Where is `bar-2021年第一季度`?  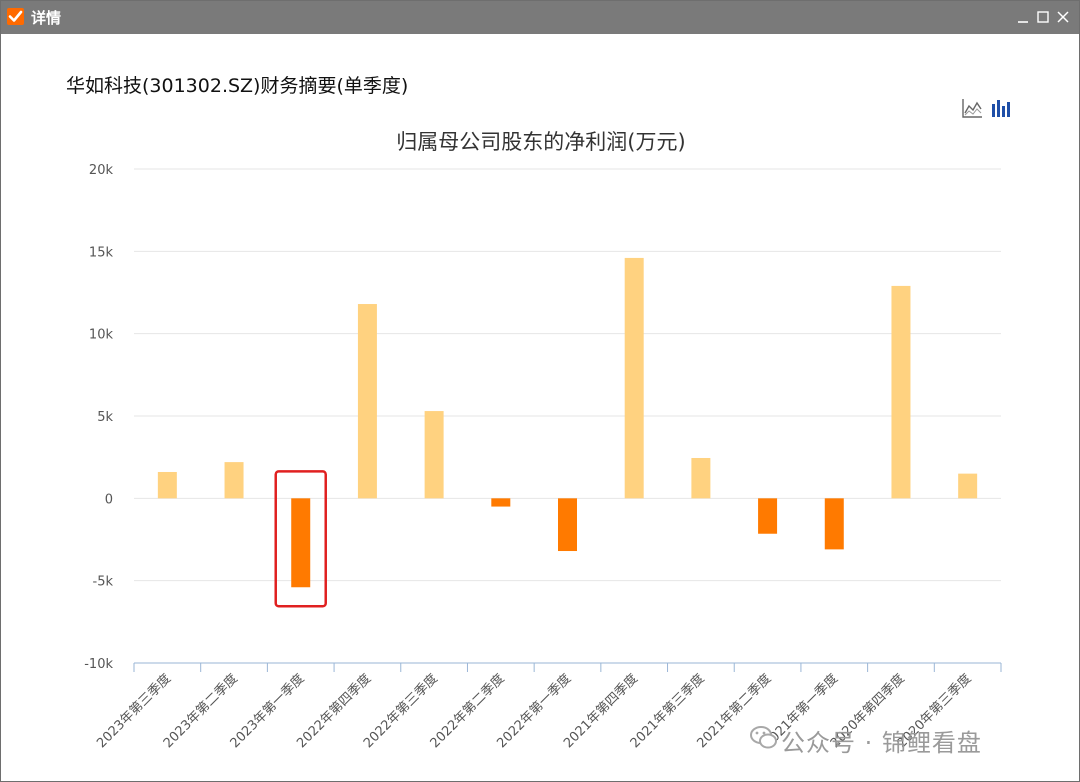
bar-2021年第一季度 is located at coordinates (834, 524).